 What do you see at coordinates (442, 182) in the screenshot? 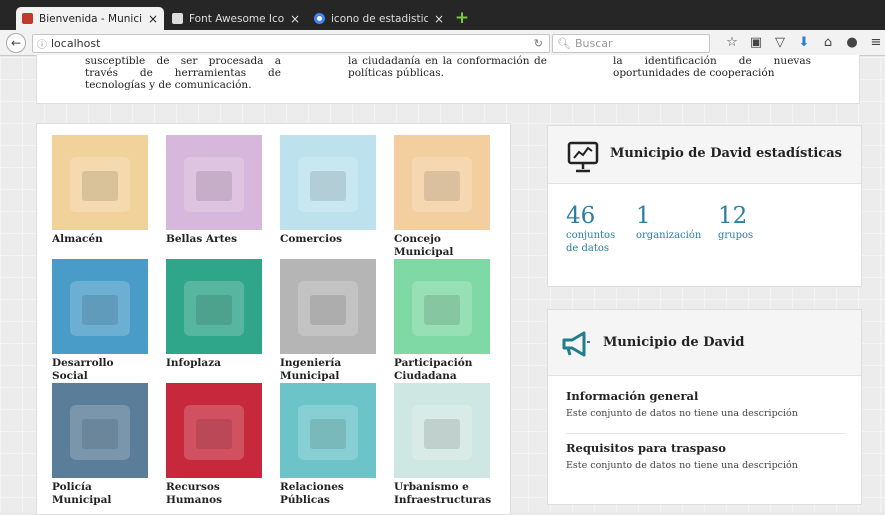
I see `city-hall-icon` at bounding box center [442, 182].